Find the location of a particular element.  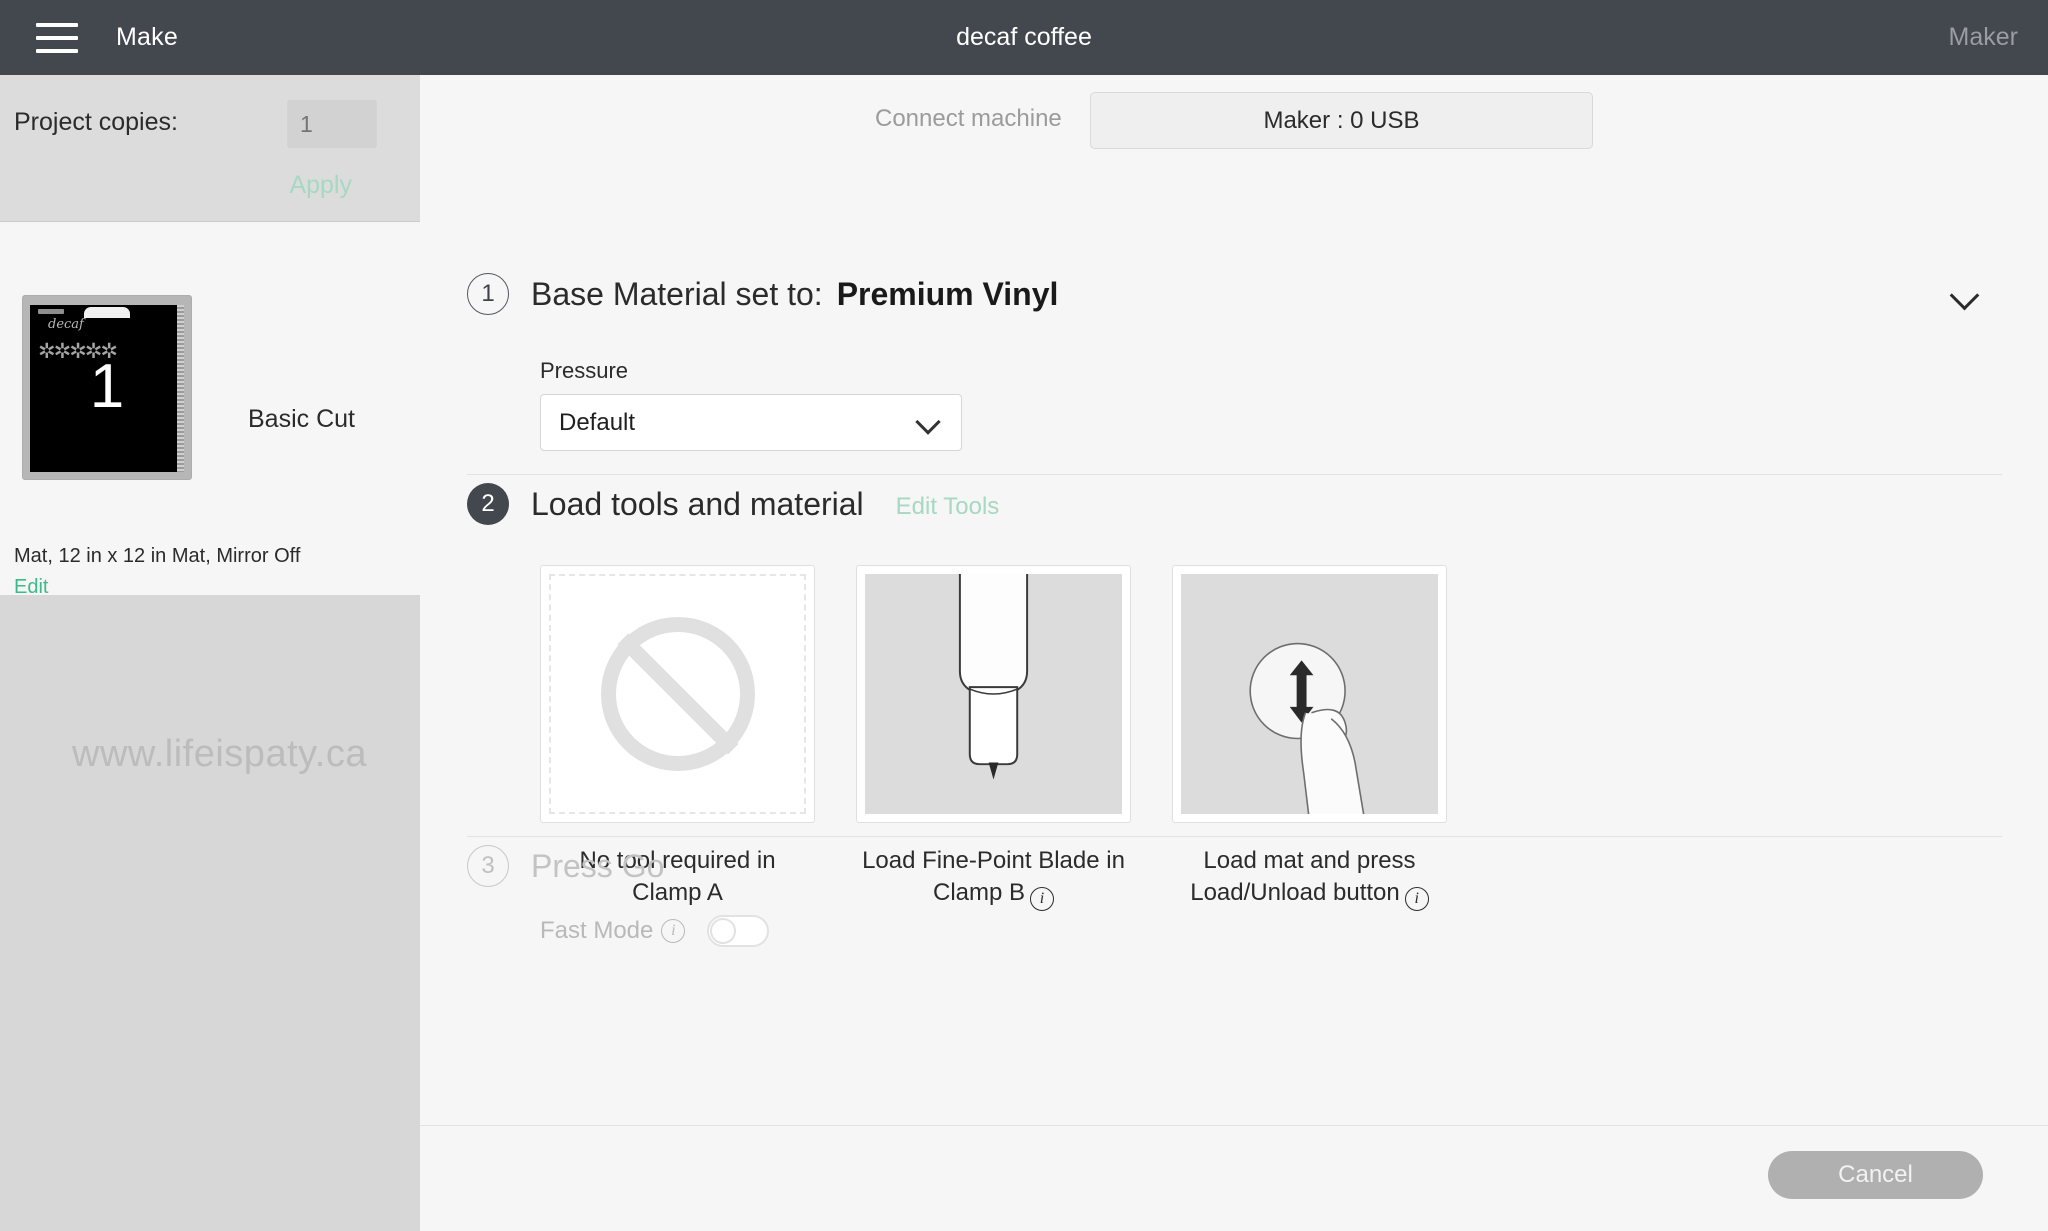

project-title: decaf coffee is located at coordinates (1024, 37).